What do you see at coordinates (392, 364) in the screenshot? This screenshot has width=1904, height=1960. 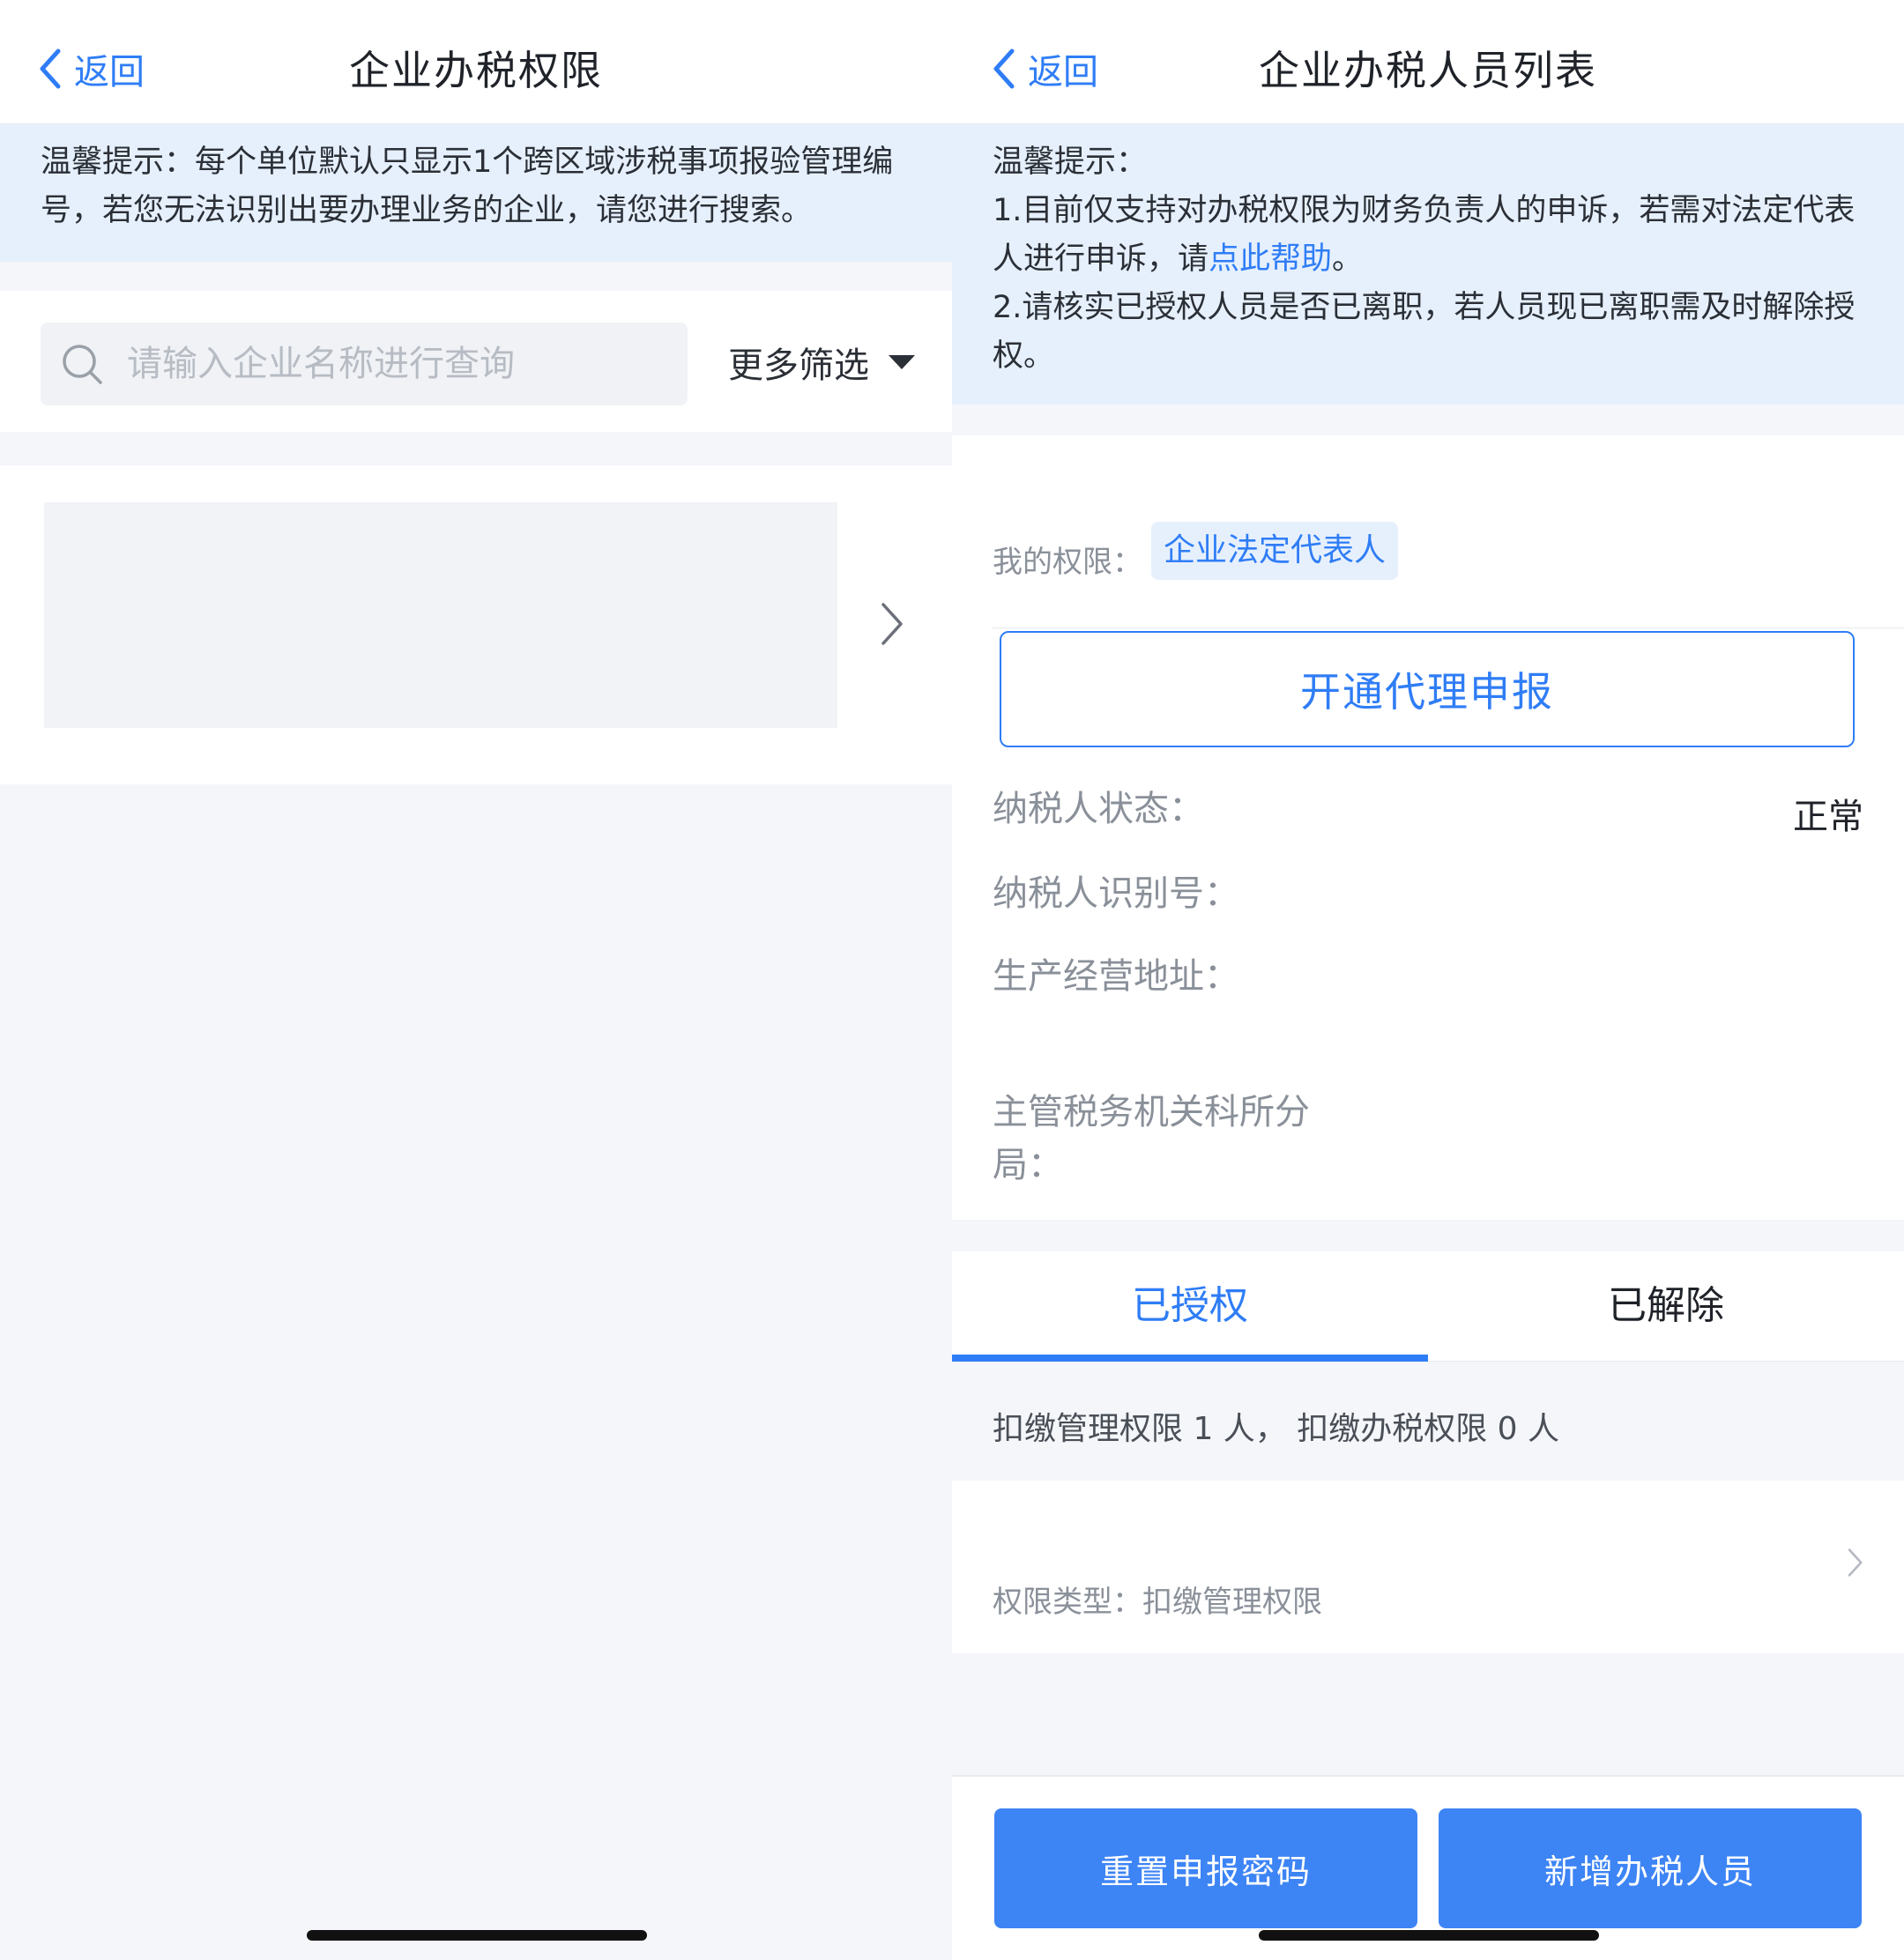 I see `search-input` at bounding box center [392, 364].